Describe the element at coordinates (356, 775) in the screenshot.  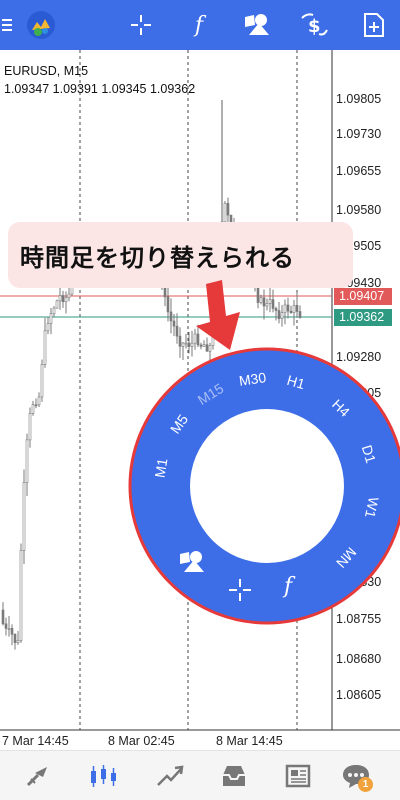
I see `messages-icon: 1` at that location.